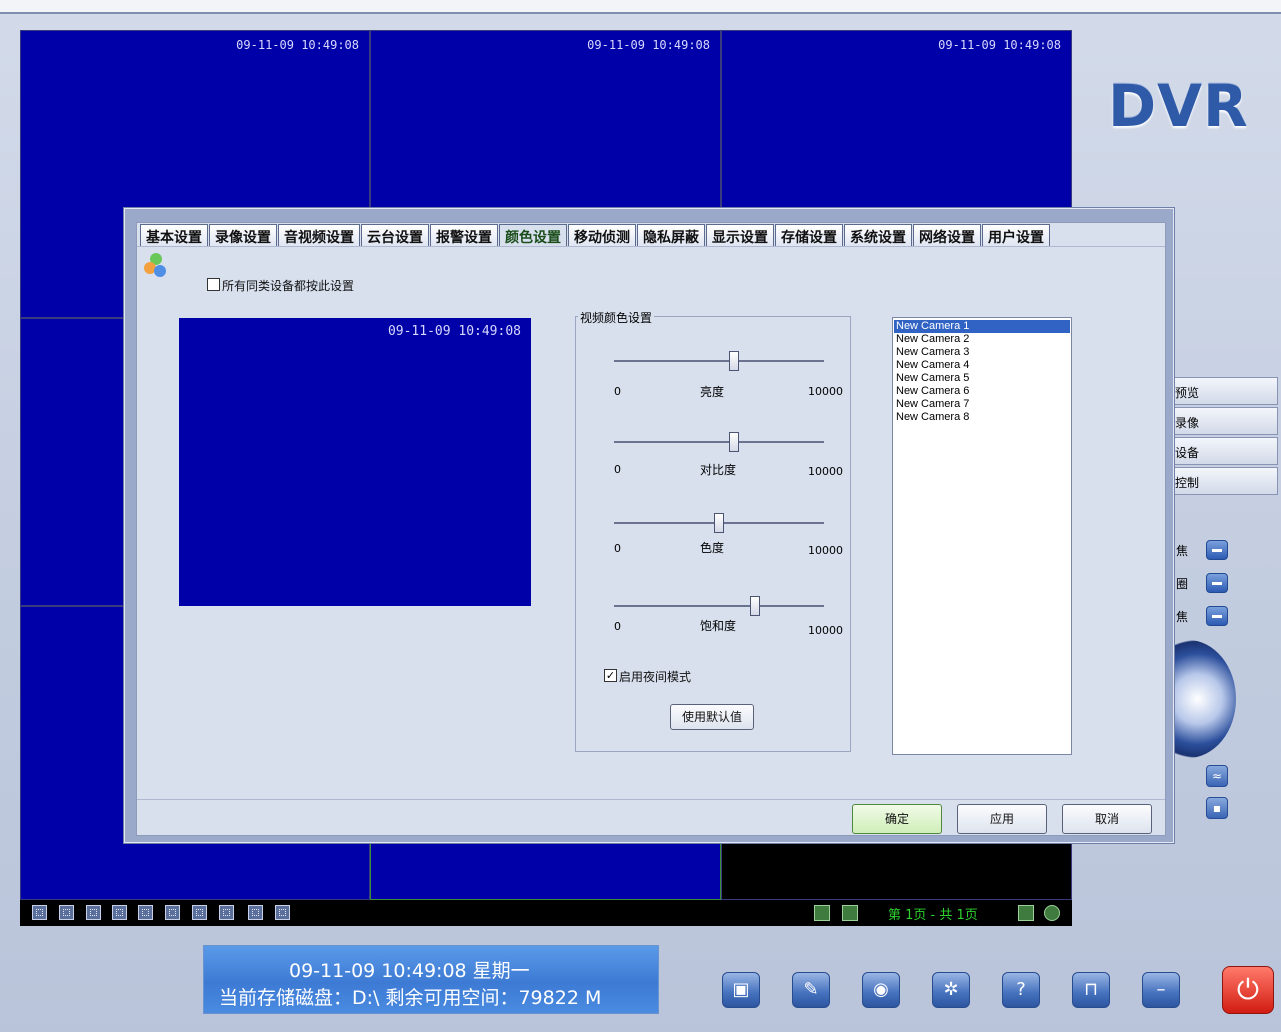  Describe the element at coordinates (655, 677) in the screenshot. I see `night-mode-label: 启用夜间模式` at that location.